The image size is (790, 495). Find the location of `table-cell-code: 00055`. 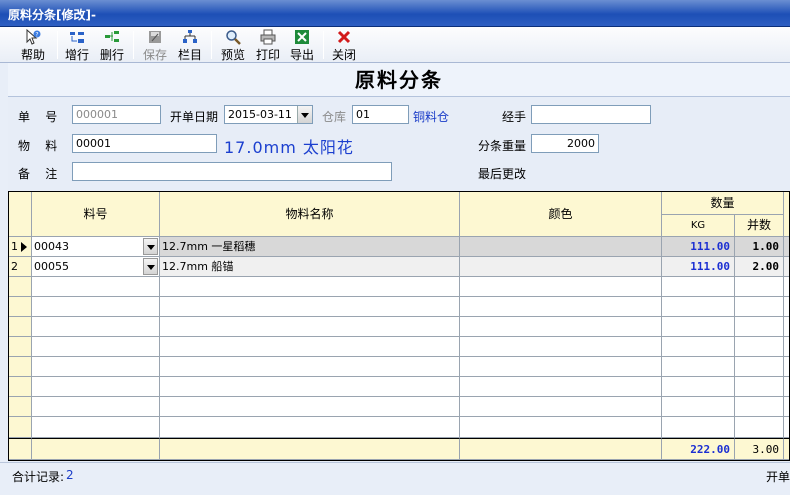

table-cell-code: 00055 is located at coordinates (96, 267).